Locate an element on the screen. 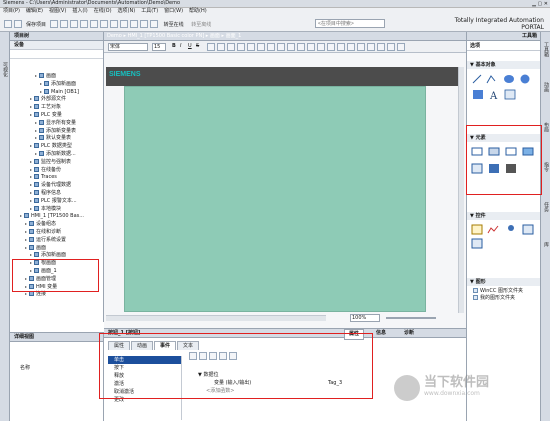 The image size is (550, 421). tree-item: ▸ Traces is located at coordinates (56, 177).